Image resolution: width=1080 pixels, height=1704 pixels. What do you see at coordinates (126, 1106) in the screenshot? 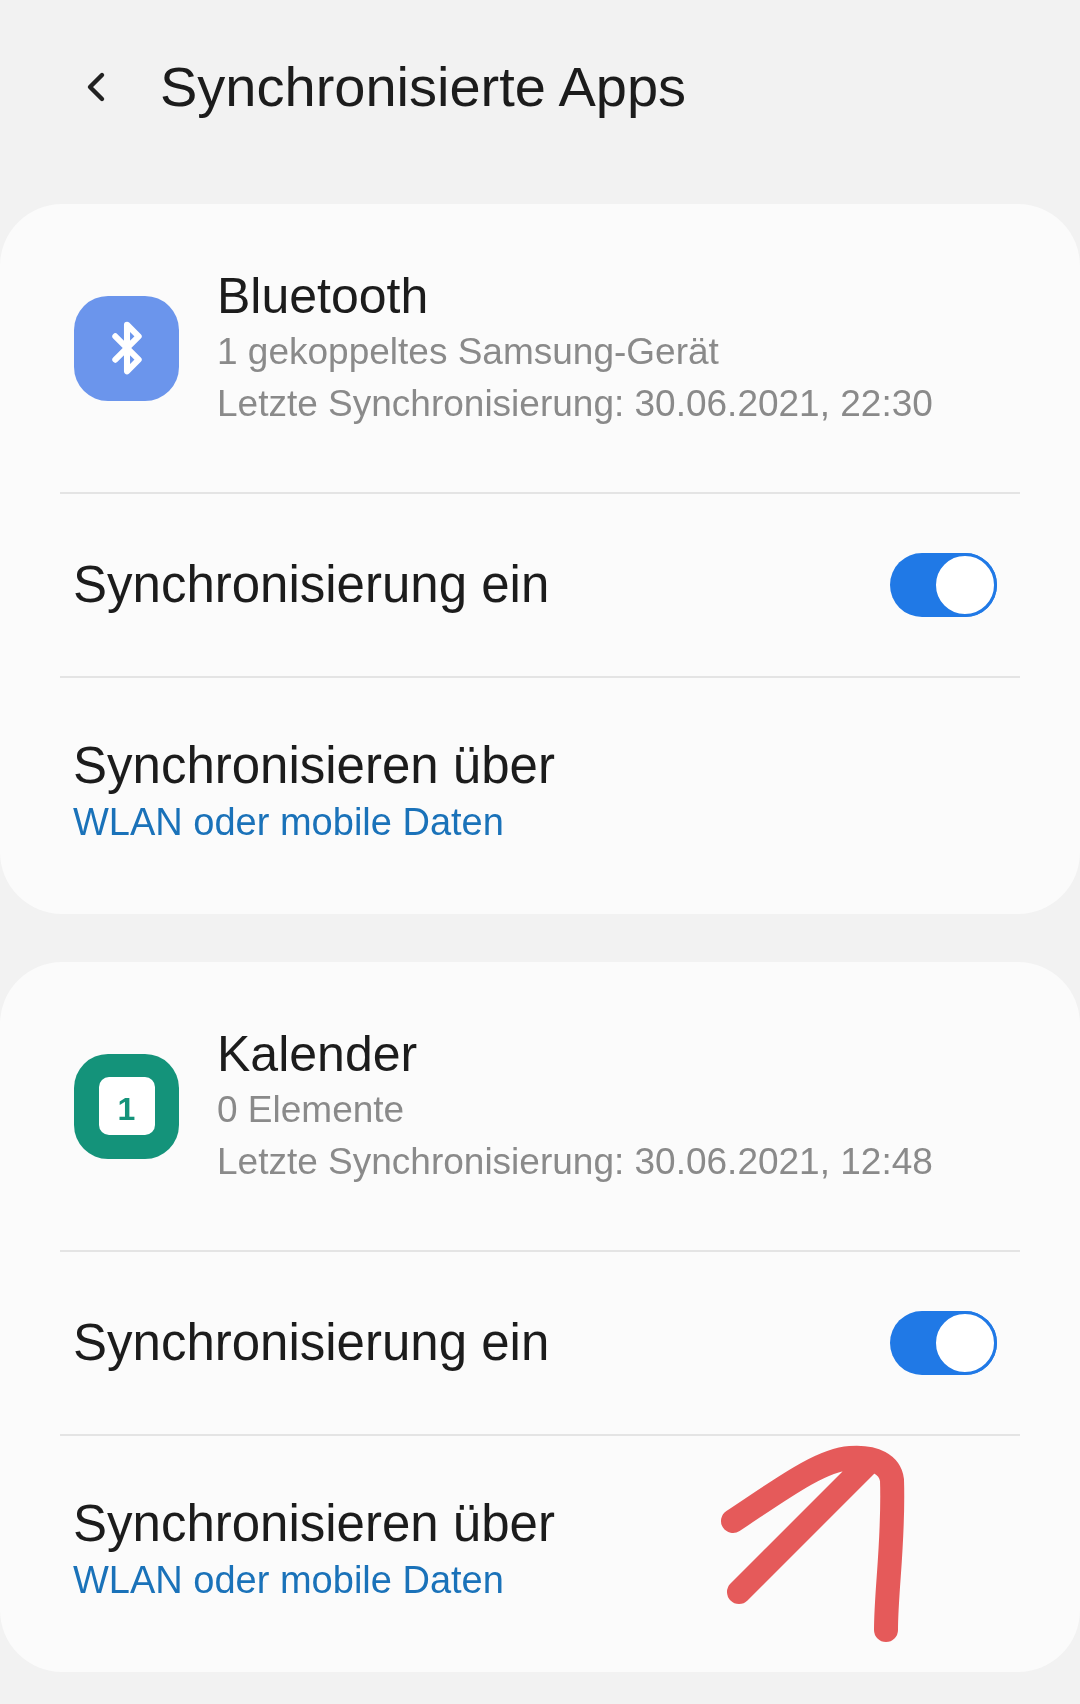
I see `calendar-icon: 1` at bounding box center [126, 1106].